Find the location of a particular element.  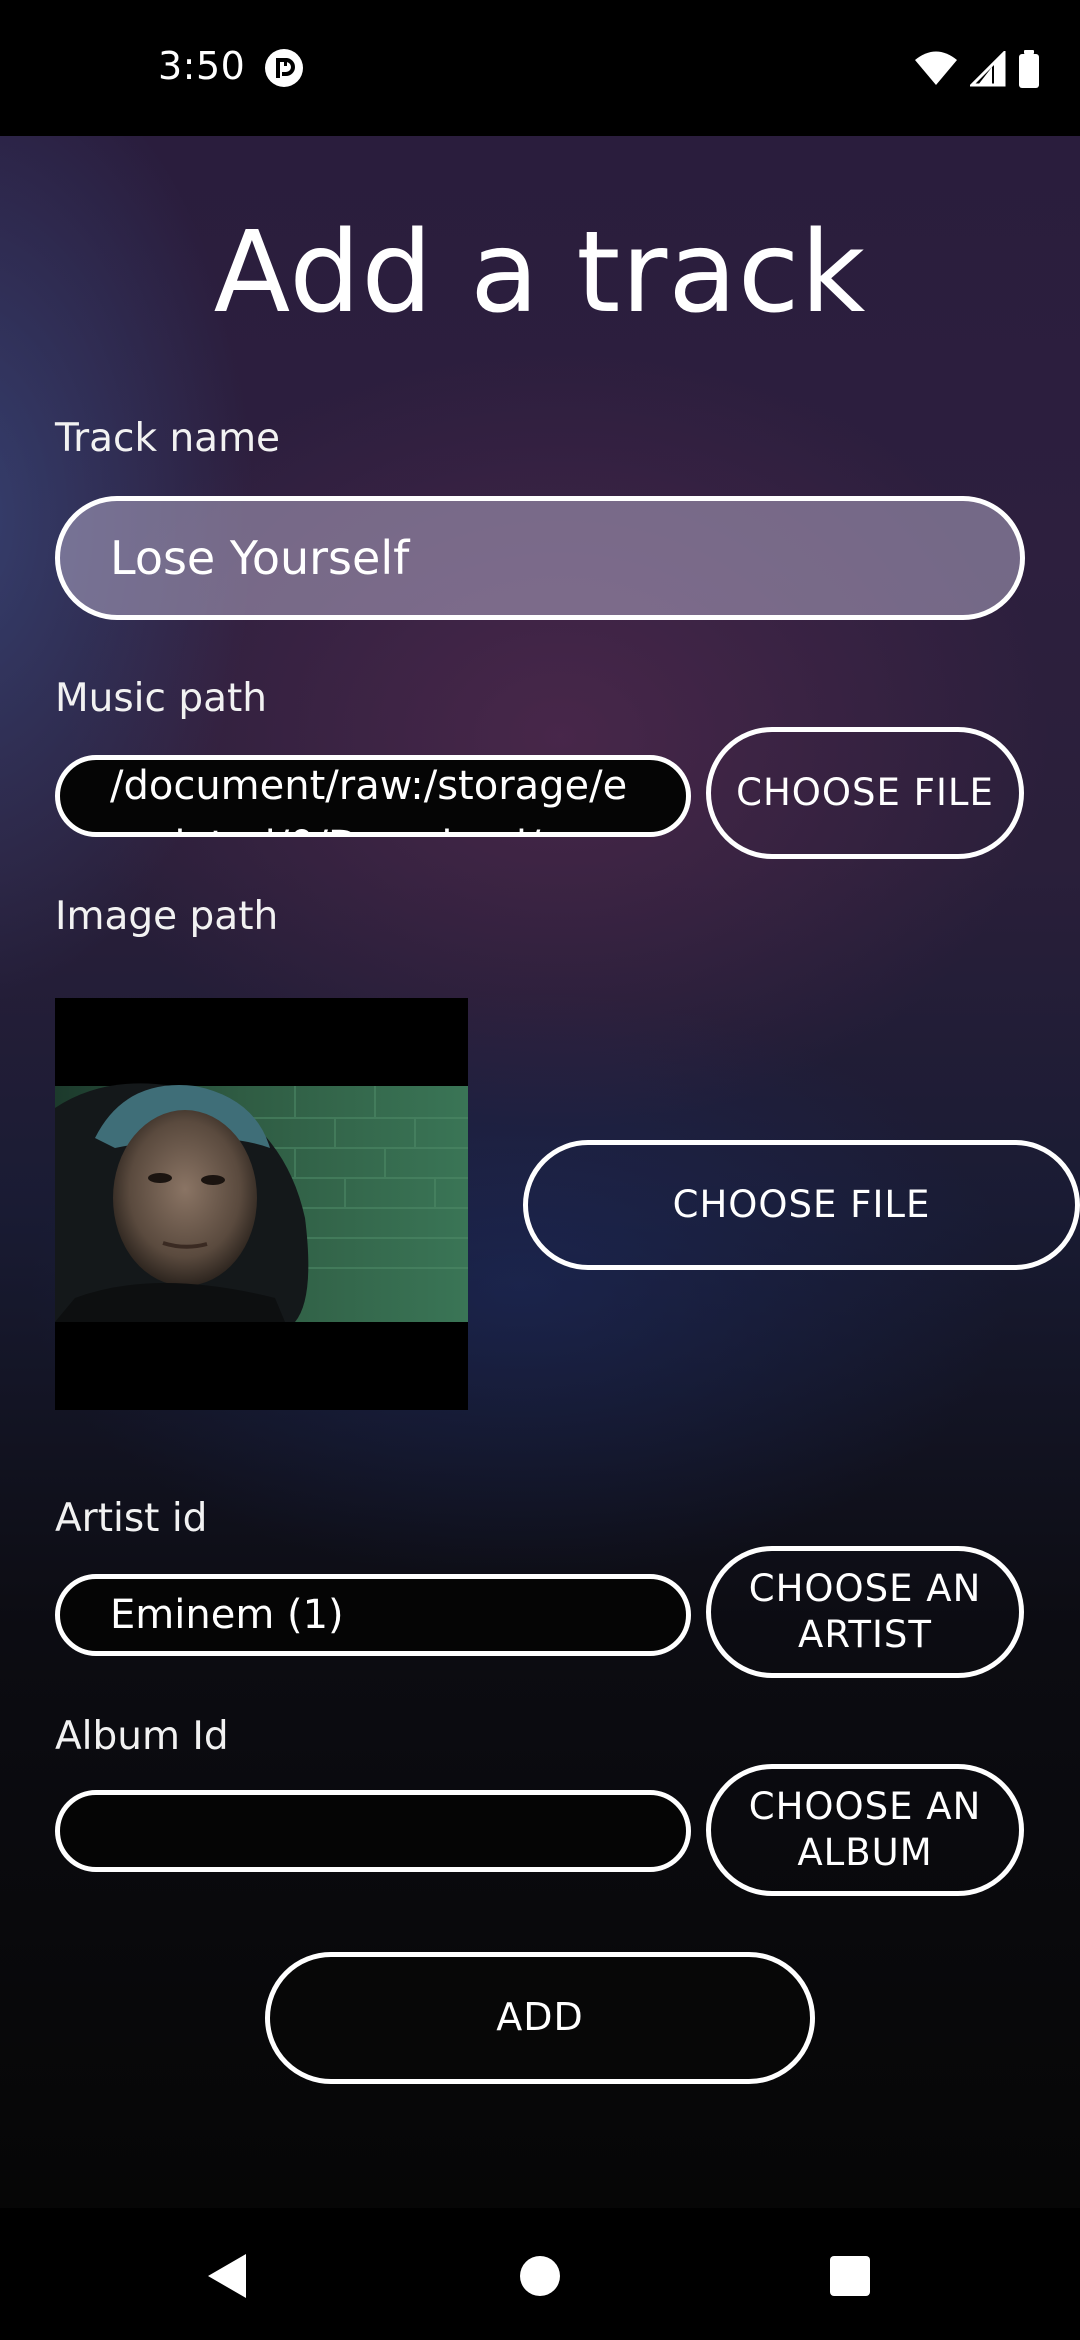

home-button is located at coordinates (540, 2276).